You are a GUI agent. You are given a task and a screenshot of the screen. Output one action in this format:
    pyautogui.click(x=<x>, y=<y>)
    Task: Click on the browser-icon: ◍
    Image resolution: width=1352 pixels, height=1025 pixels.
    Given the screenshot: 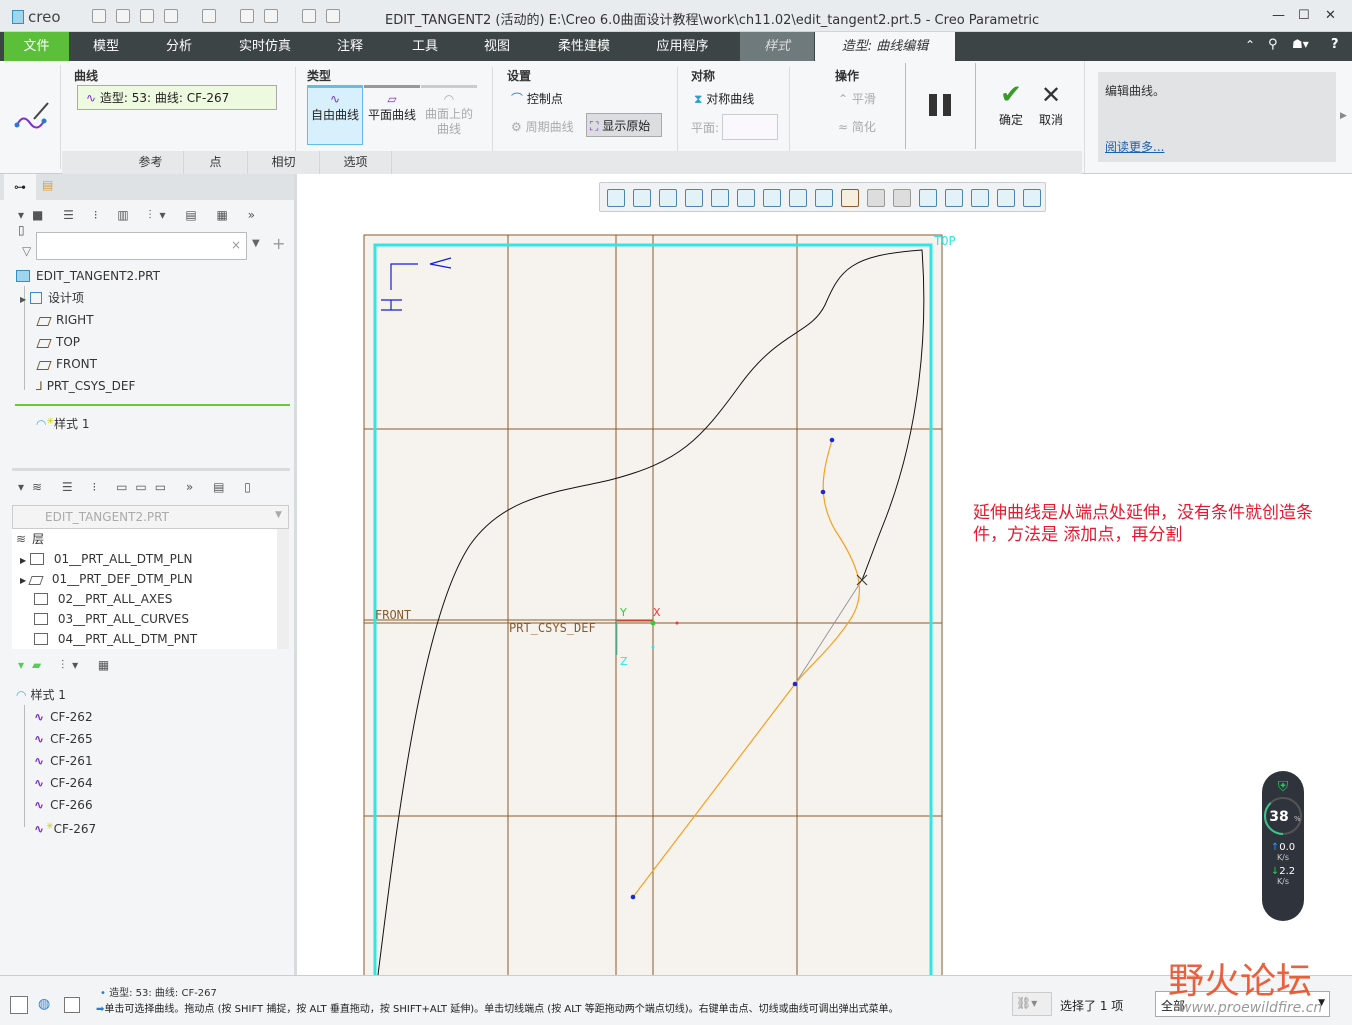 What is the action you would take?
    pyautogui.click(x=44, y=1004)
    